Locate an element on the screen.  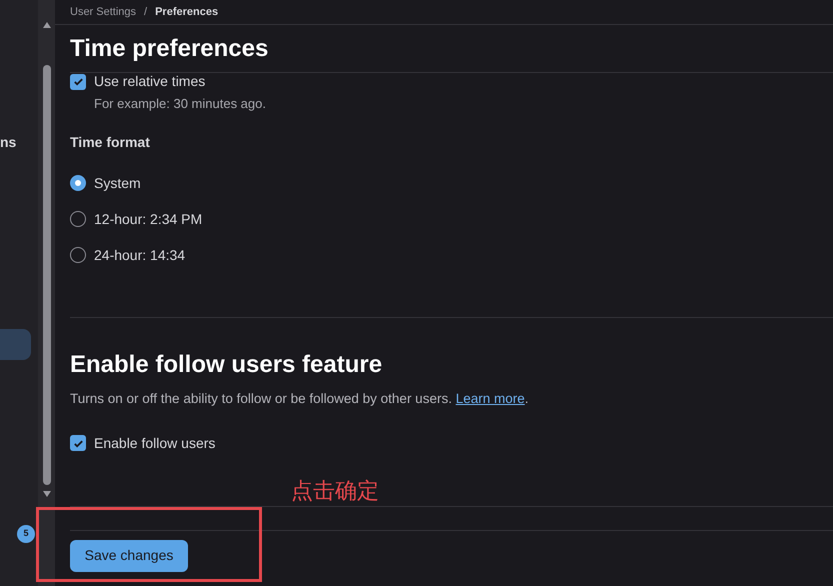
save-button: Save changes is located at coordinates (129, 556).